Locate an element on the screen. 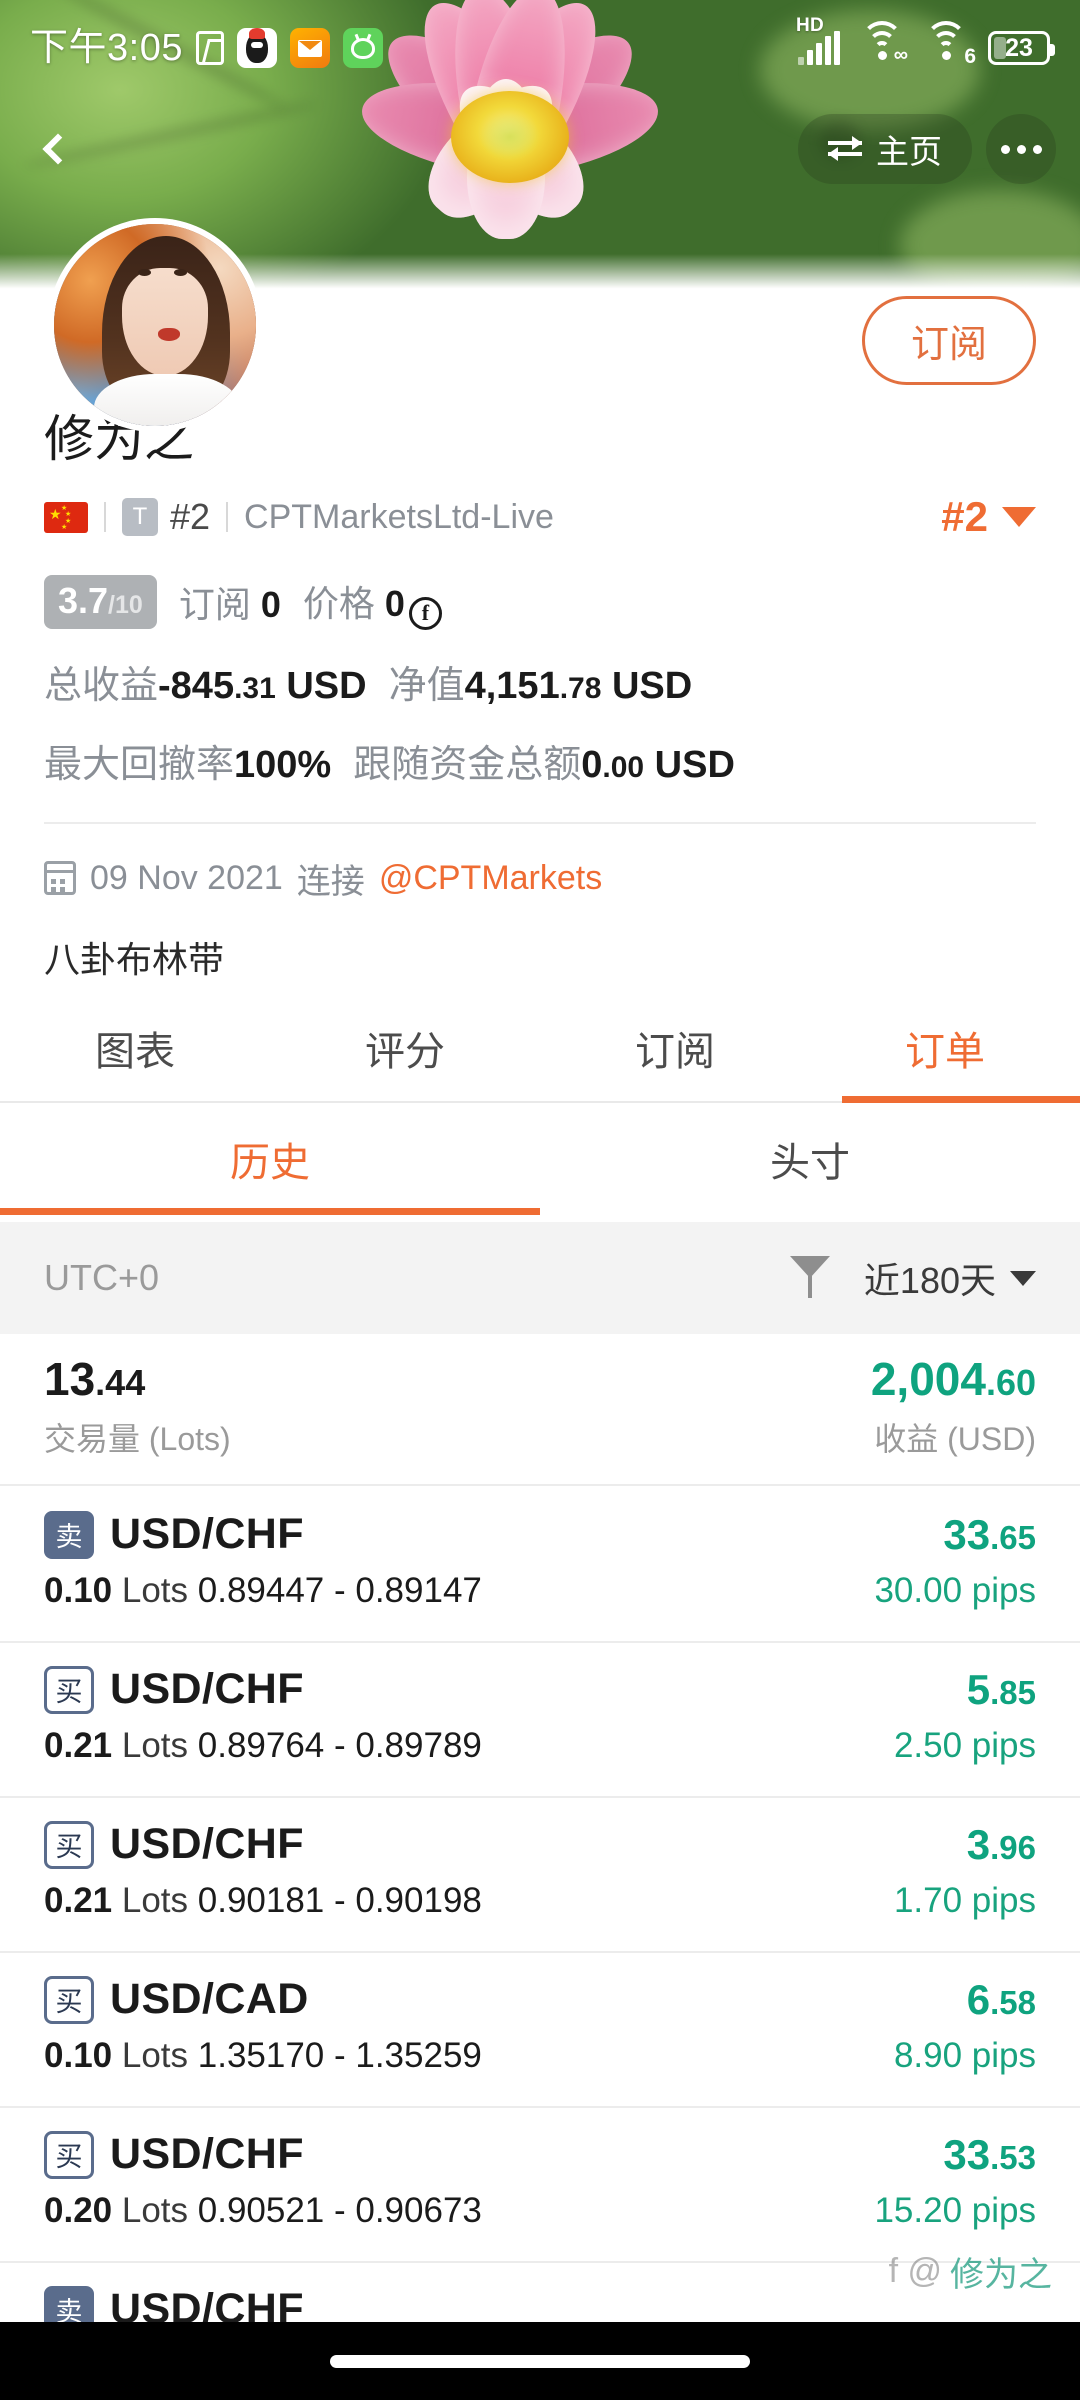 The height and width of the screenshot is (2400, 1080). connect-handle-link: @CPTMarkets is located at coordinates (490, 878).